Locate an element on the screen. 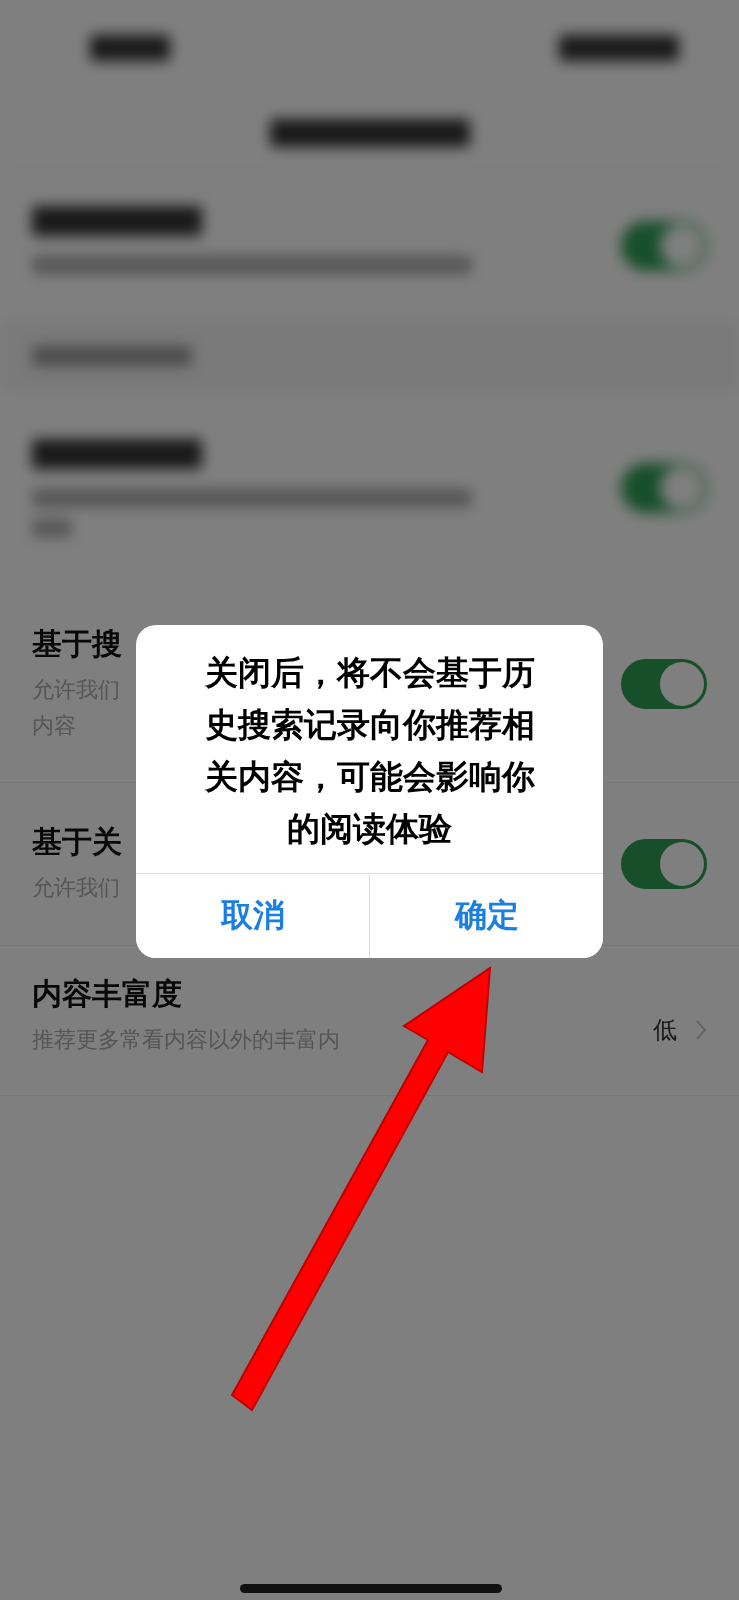  dialog-message: 关闭后，将不会基于历史搜索记录向你推荐相关内容，可能会影响你的阅读体验 is located at coordinates (369, 751).